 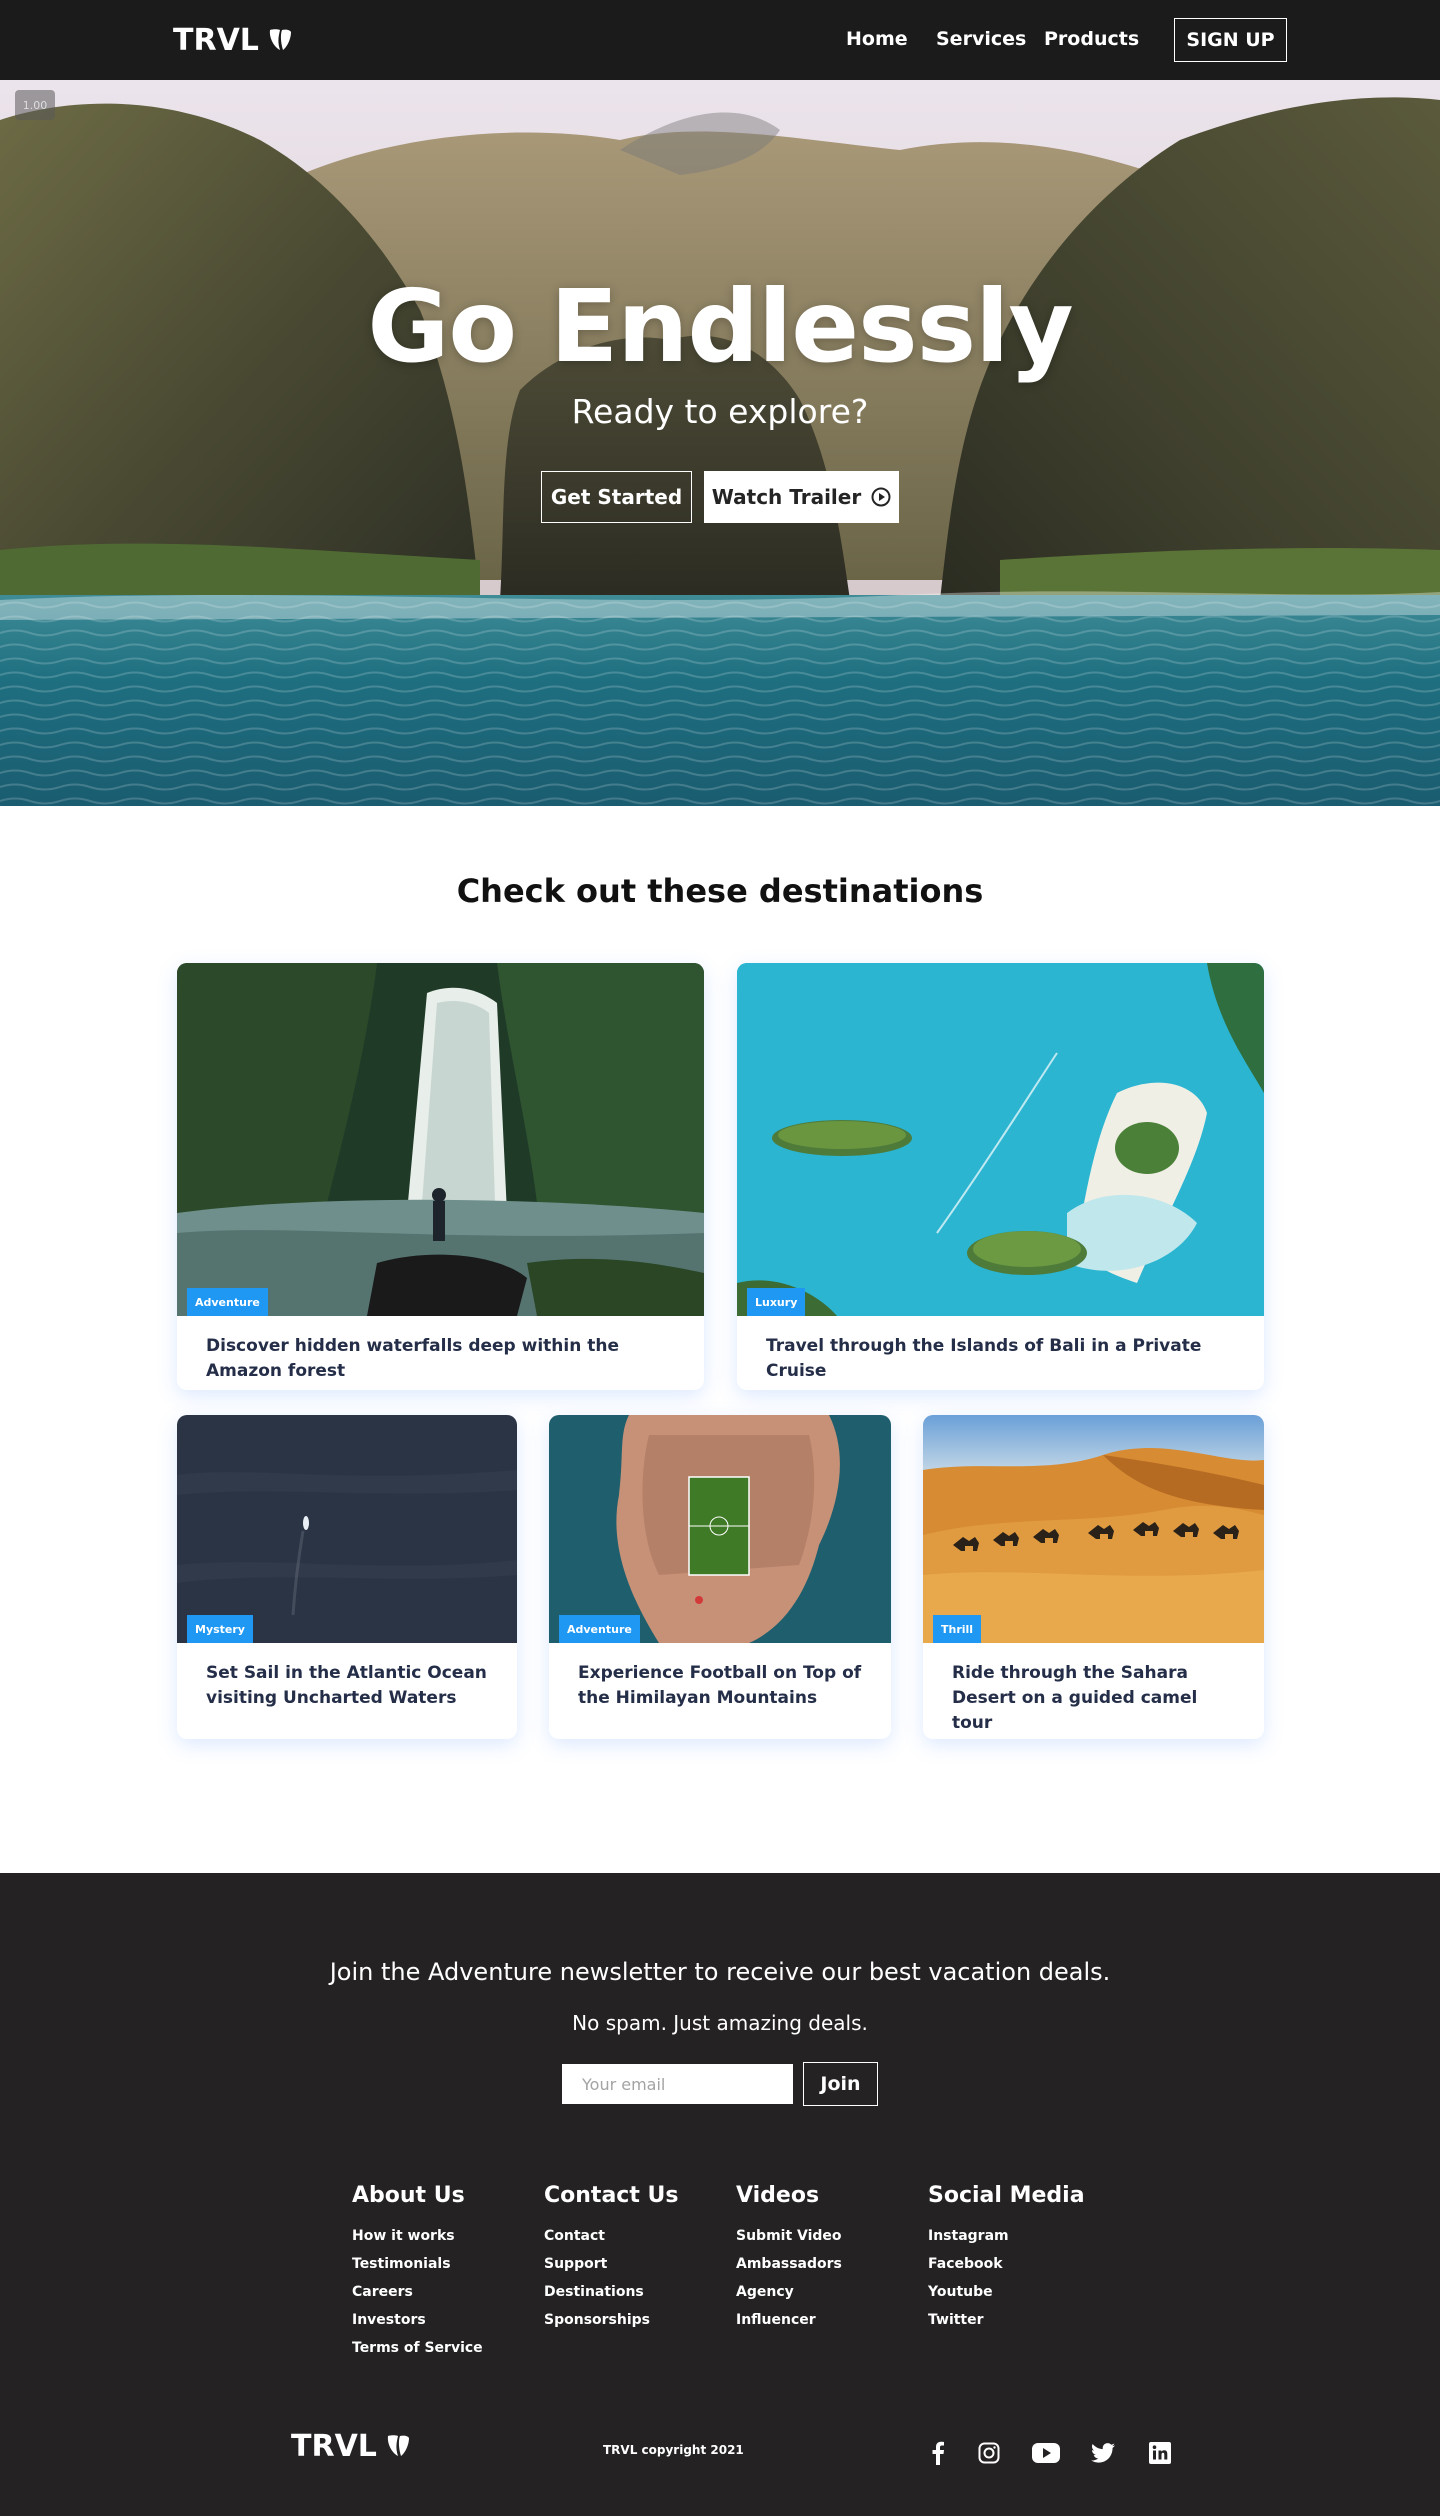 What do you see at coordinates (35, 105) in the screenshot?
I see `zoom-indicator: 1.00` at bounding box center [35, 105].